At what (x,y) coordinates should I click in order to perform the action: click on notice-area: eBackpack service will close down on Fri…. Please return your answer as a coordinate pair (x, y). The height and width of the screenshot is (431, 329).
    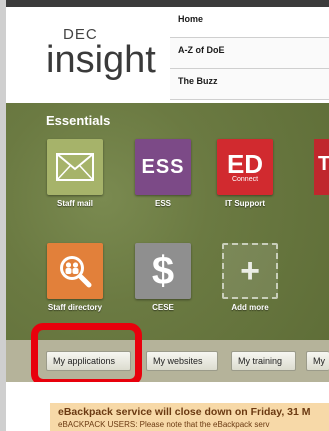
    Looking at the image, I should click on (167, 406).